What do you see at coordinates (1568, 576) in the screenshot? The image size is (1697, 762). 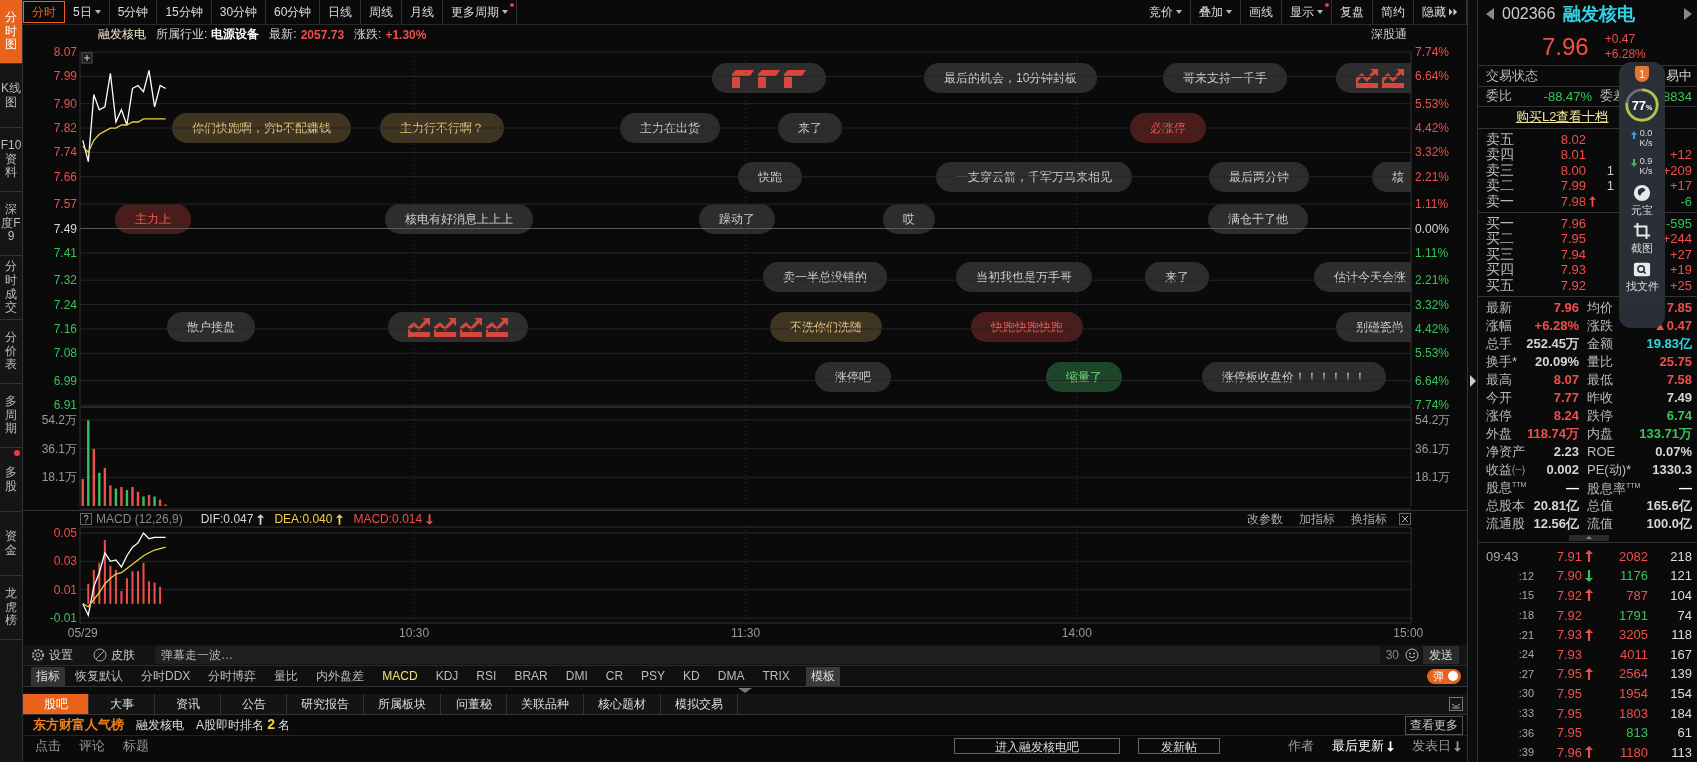 I see `tick-price: 7.90` at bounding box center [1568, 576].